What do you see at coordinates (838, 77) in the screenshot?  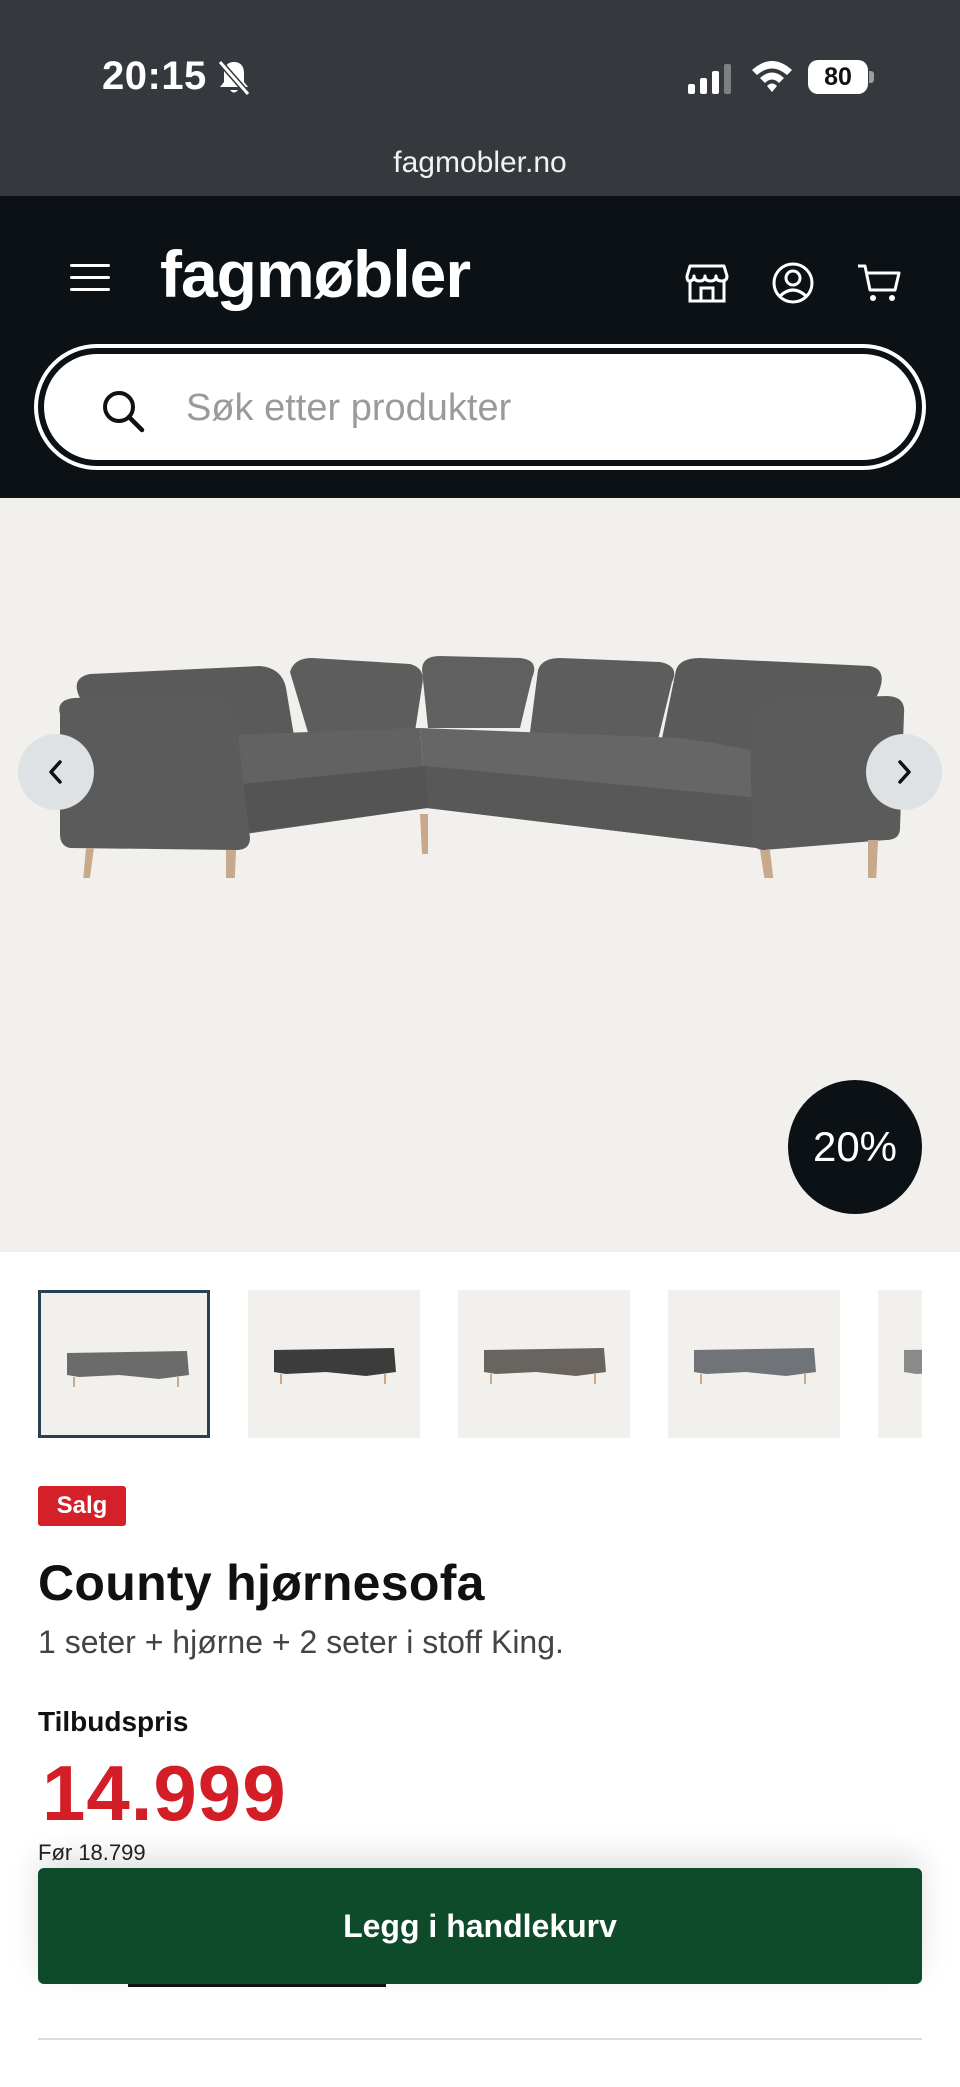 I see `battery-level: 80` at bounding box center [838, 77].